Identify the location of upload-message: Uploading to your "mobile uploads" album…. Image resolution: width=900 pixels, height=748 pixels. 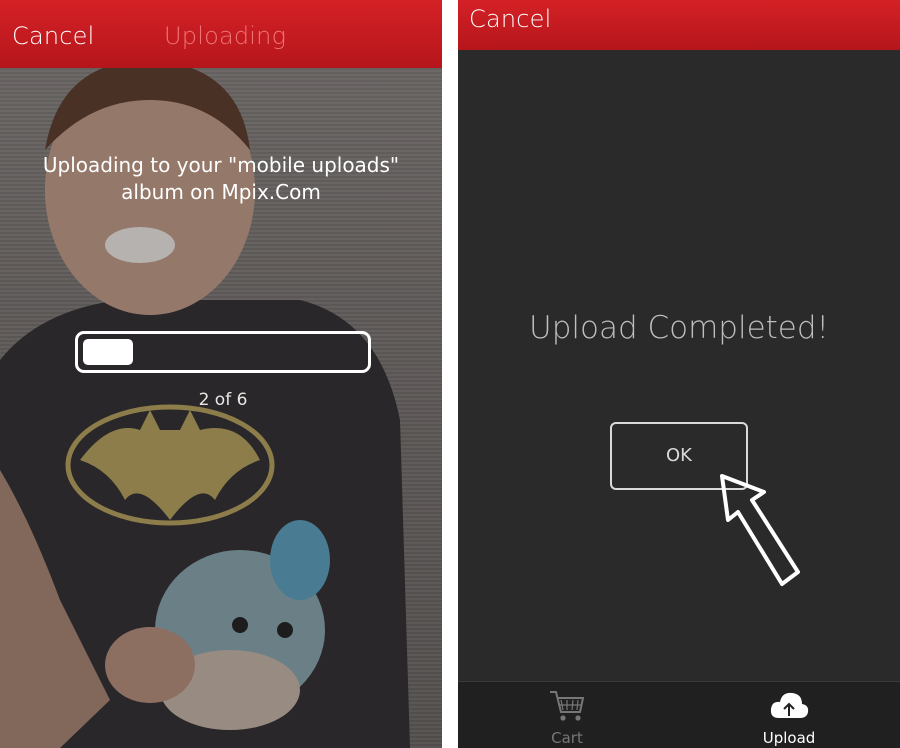
(221, 179).